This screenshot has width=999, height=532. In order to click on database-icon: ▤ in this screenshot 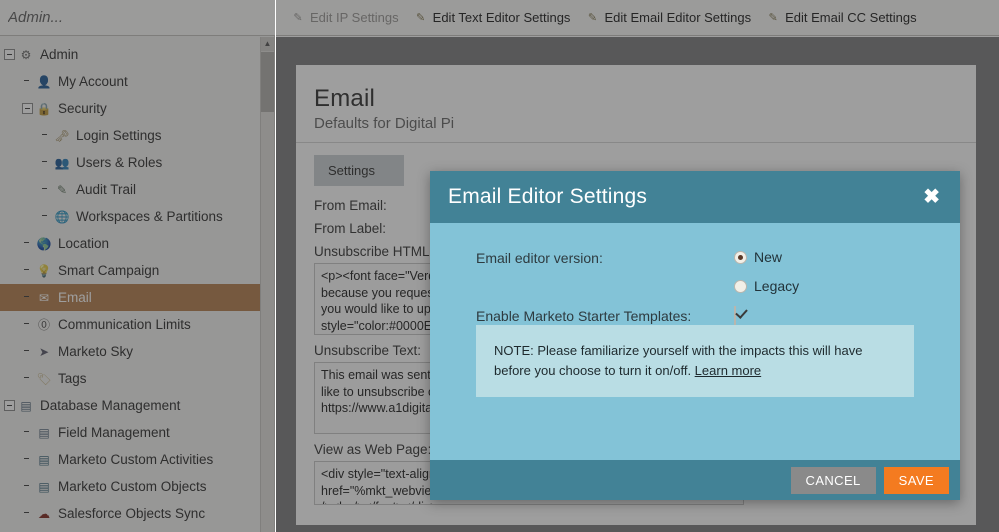, I will do `click(26, 405)`.